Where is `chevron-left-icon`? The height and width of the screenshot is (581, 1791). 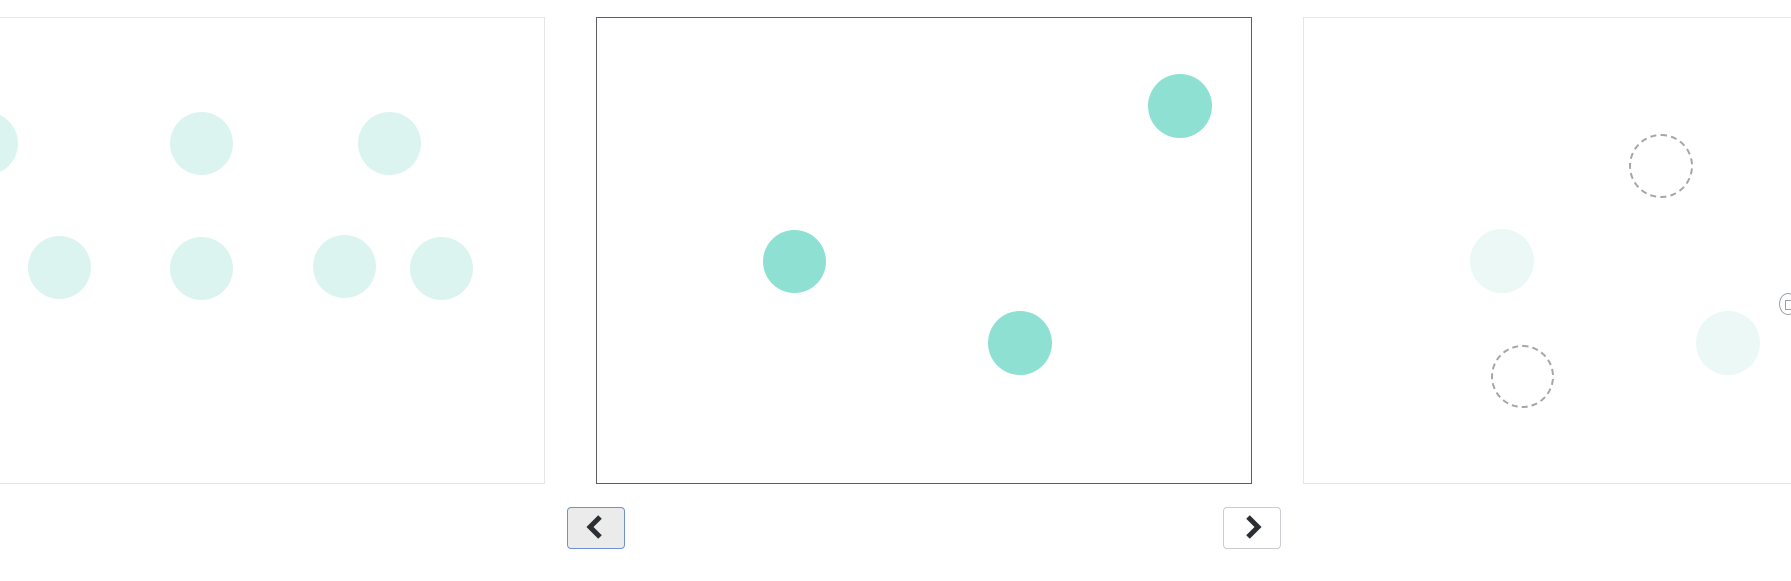
chevron-left-icon is located at coordinates (596, 528).